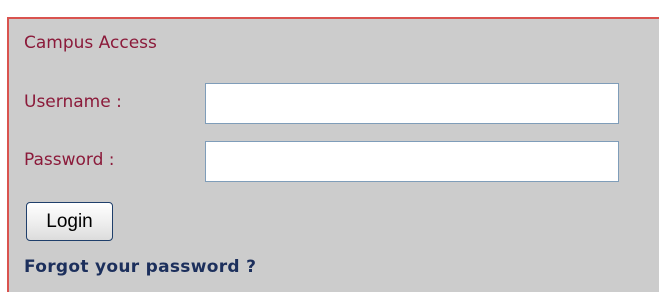 The width and height of the screenshot is (662, 292). Describe the element at coordinates (412, 161) in the screenshot. I see `password-input` at that location.